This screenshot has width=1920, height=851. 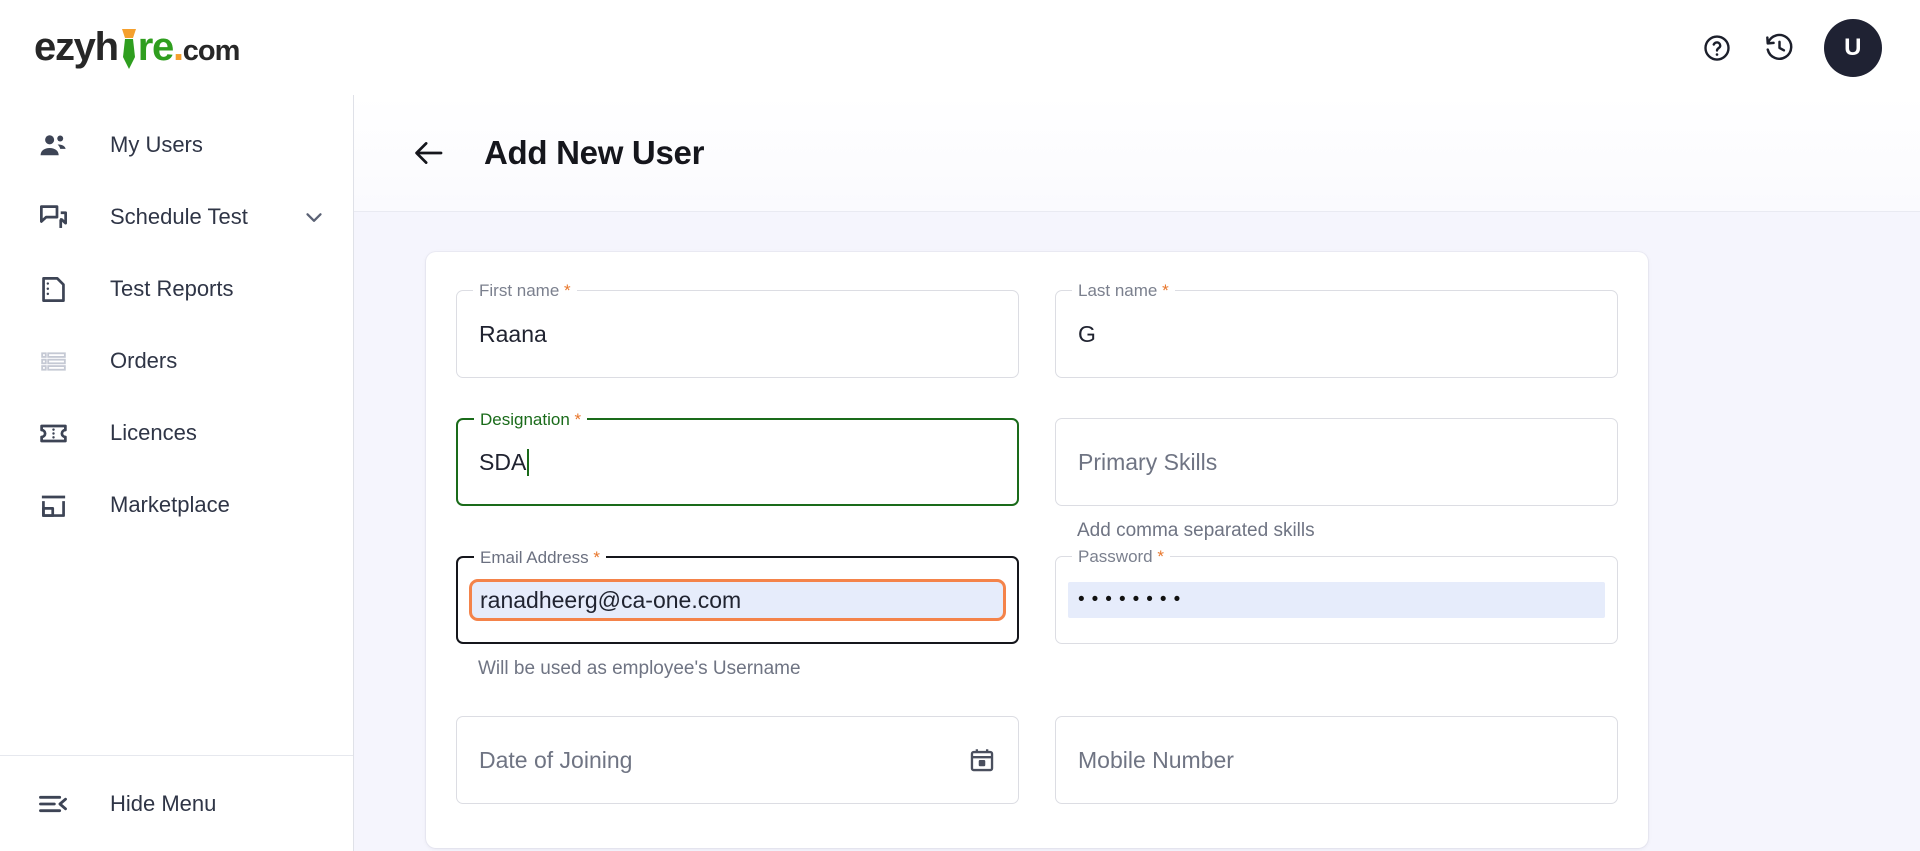 I want to click on sidebar-item-orders: Orders, so click(x=176, y=361).